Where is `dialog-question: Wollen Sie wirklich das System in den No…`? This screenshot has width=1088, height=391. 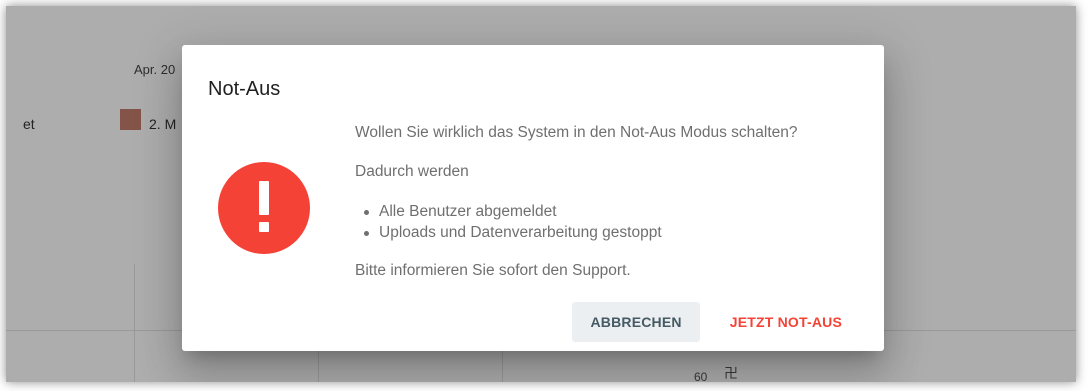 dialog-question: Wollen Sie wirklich das System in den No… is located at coordinates (576, 132).